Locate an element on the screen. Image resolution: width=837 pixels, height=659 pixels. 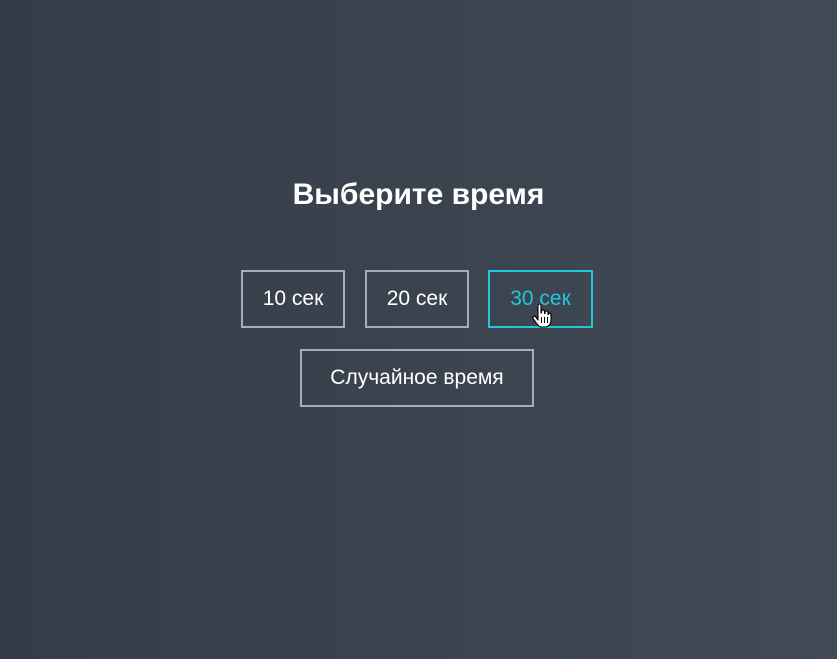
random-time-button: Случайное время is located at coordinates (417, 378).